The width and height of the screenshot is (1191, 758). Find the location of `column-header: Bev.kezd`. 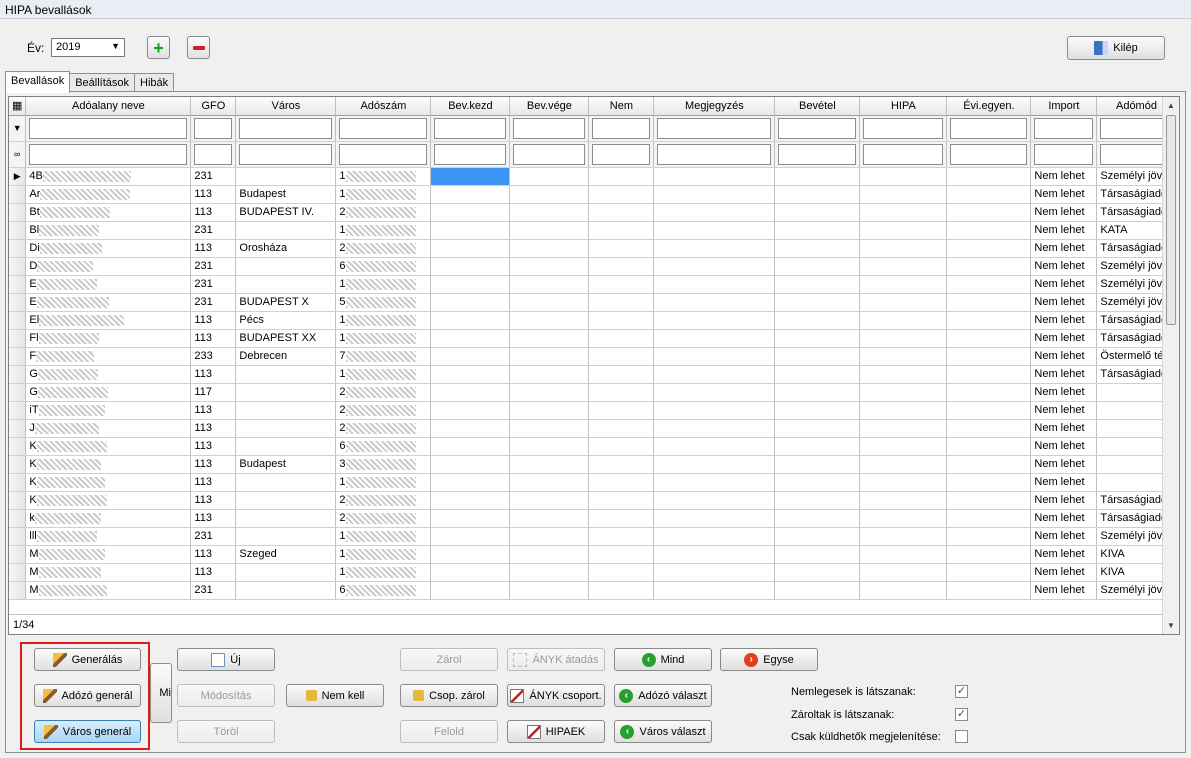

column-header: Bev.kezd is located at coordinates (470, 106).